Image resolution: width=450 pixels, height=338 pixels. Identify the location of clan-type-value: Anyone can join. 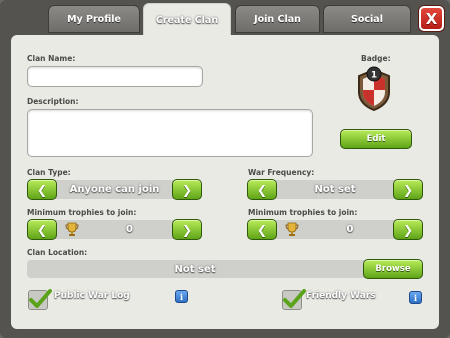
(114, 189).